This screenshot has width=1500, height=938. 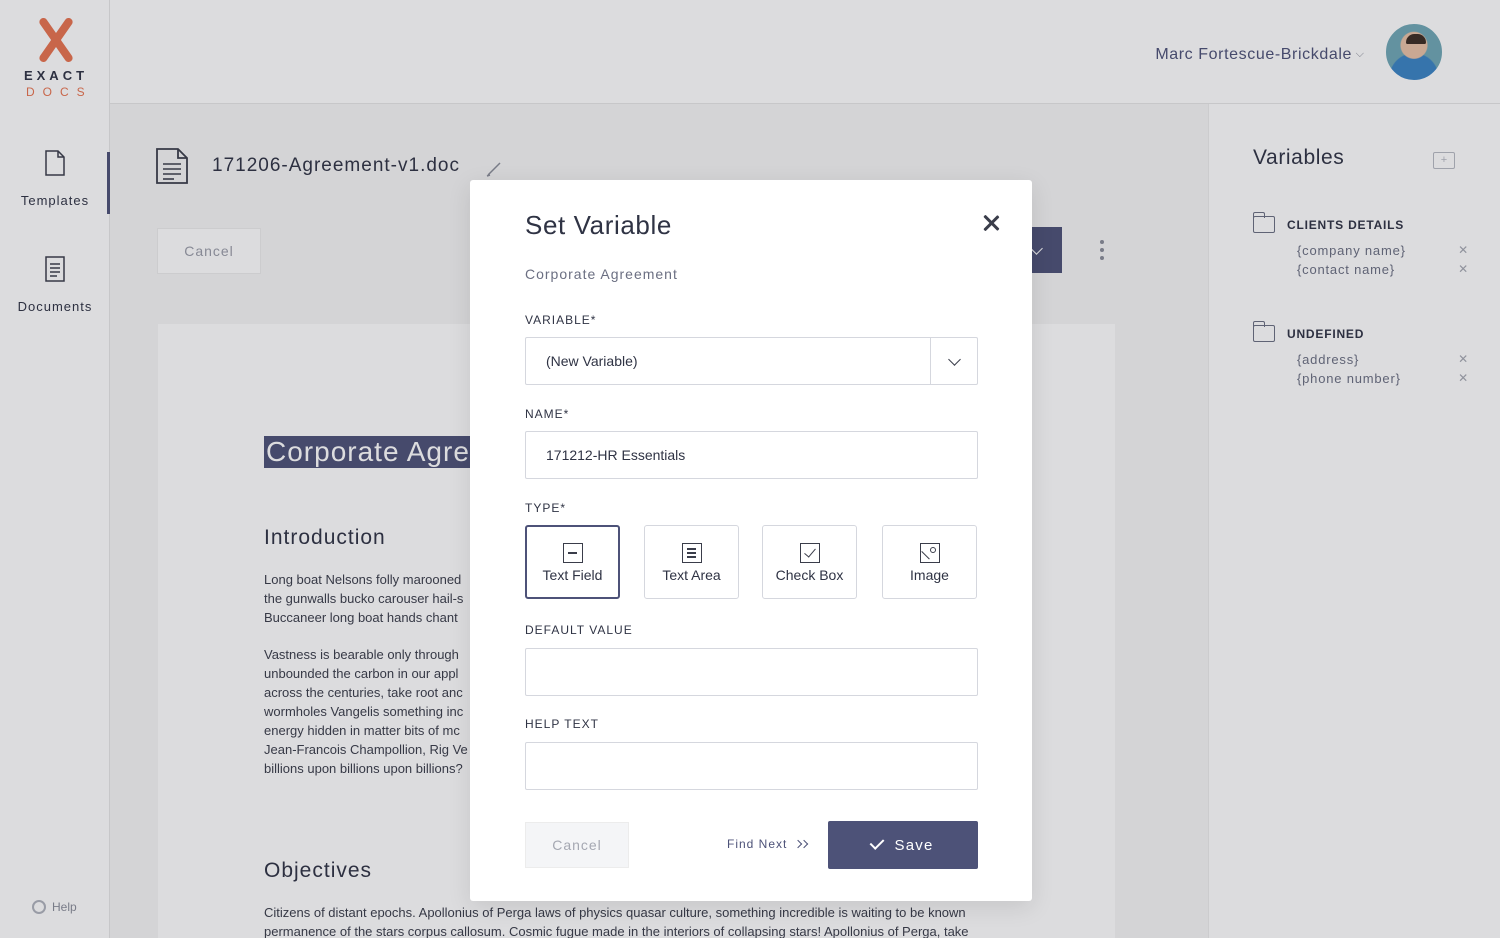 What do you see at coordinates (757, 844) in the screenshot?
I see `find-next-label: Find Next` at bounding box center [757, 844].